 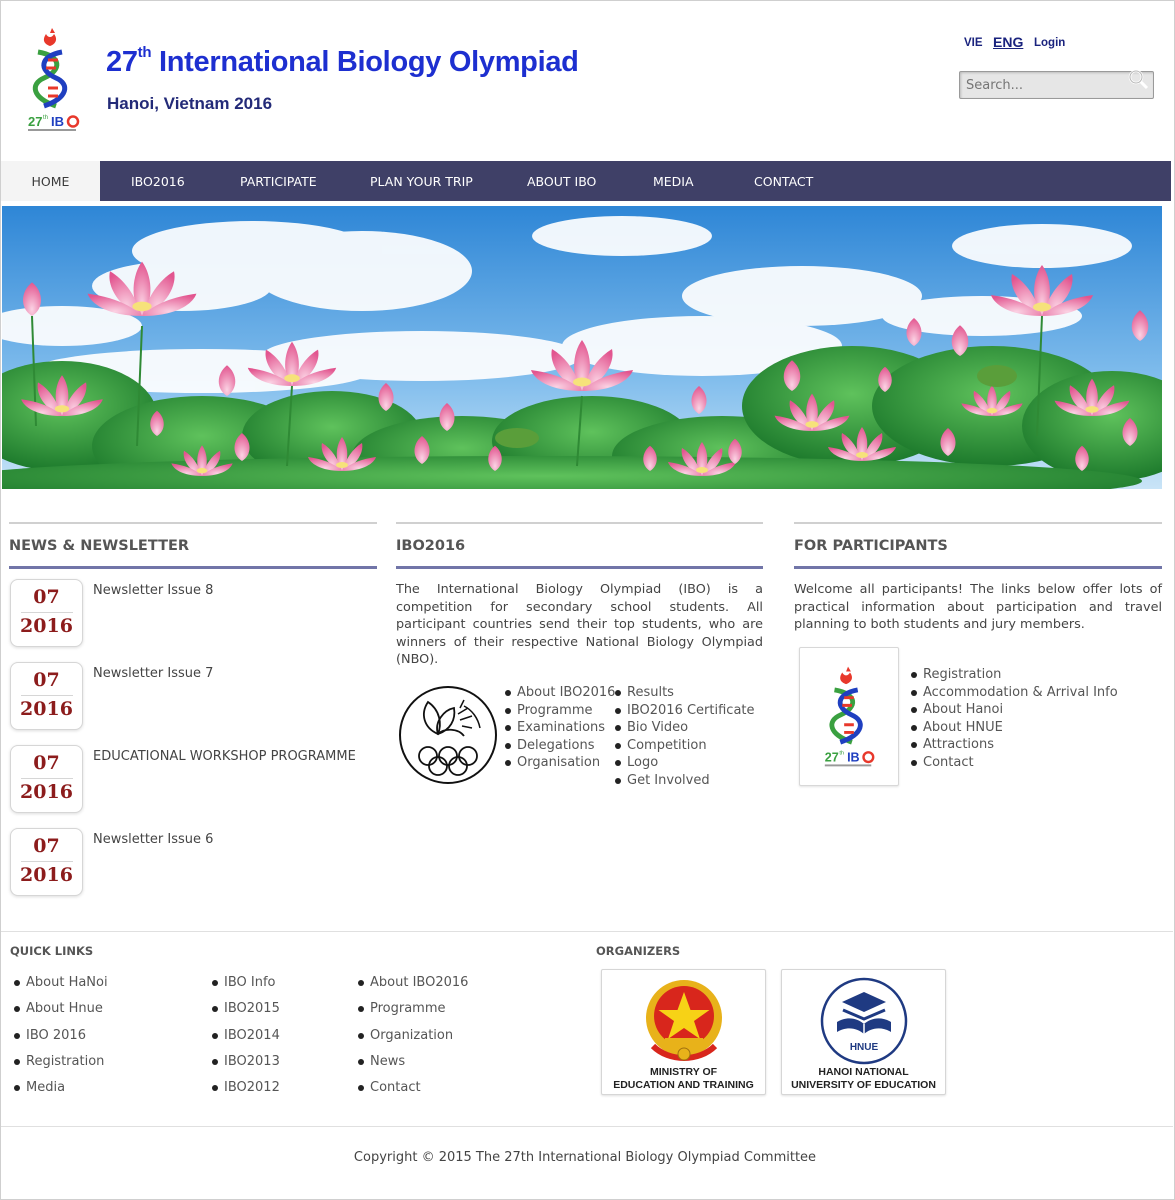 I want to click on link-registration: Registration, so click(x=1014, y=675).